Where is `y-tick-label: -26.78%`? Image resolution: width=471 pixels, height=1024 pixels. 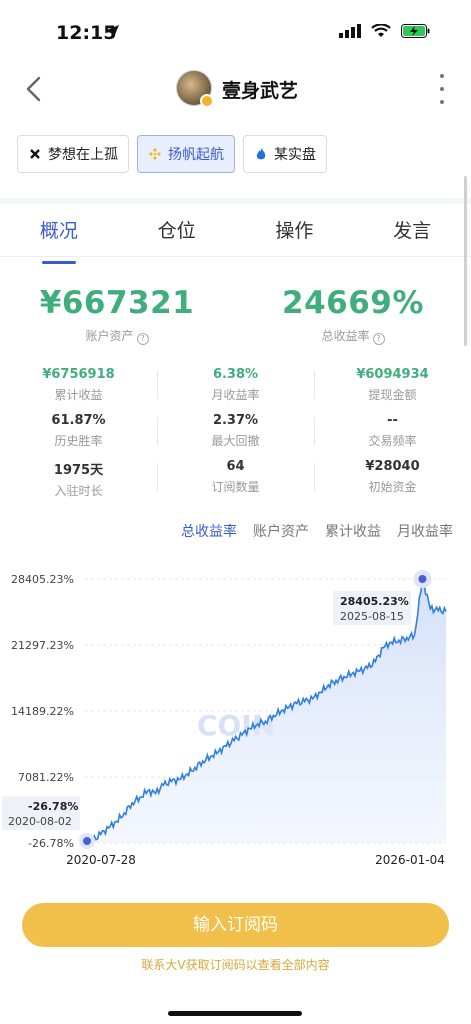 y-tick-label: -26.78% is located at coordinates (51, 843).